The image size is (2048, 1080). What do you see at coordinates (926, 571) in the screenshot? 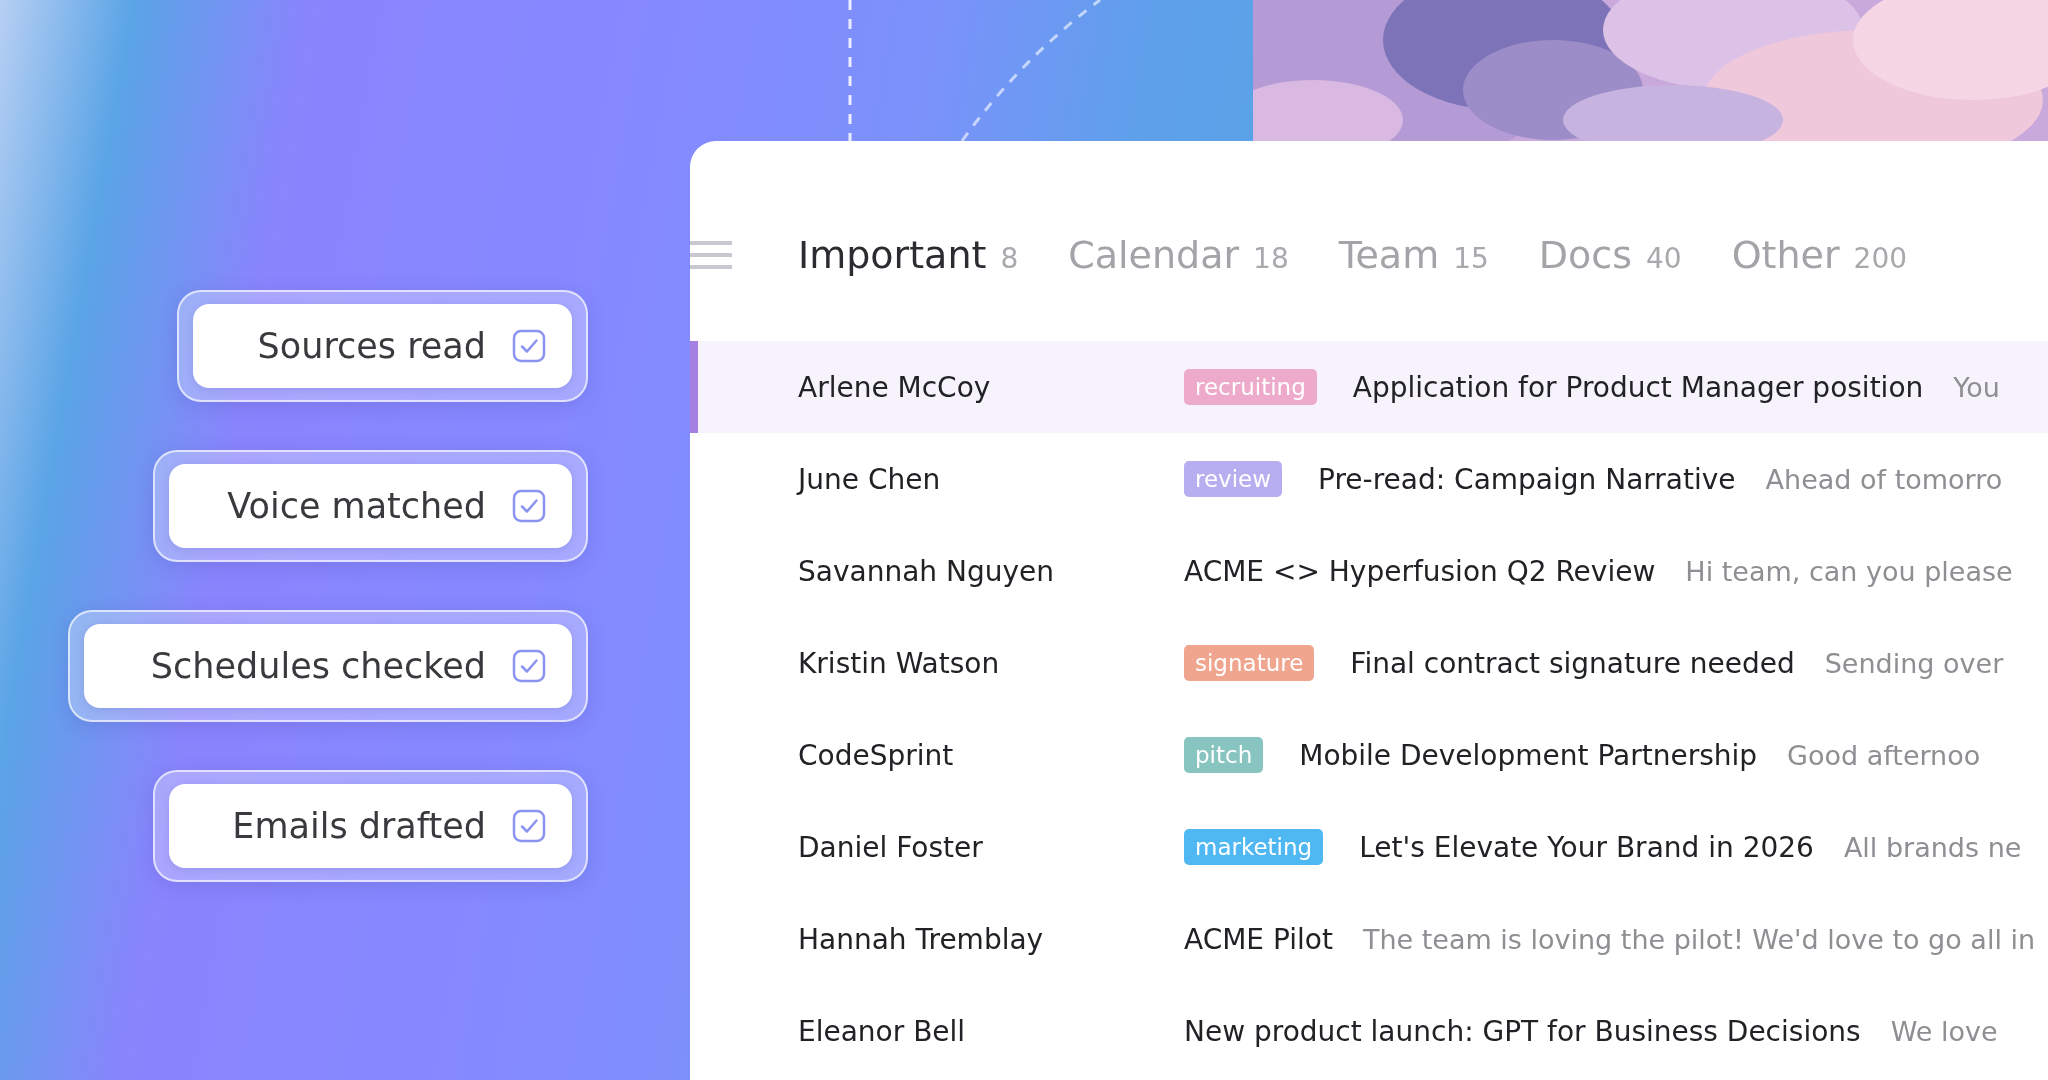
I see `sender-name: Savannah Nguyen` at bounding box center [926, 571].